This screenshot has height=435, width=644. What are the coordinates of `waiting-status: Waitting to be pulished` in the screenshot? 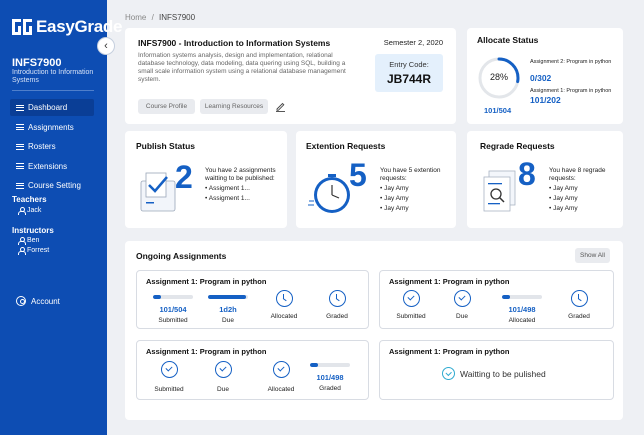 It's located at (494, 373).